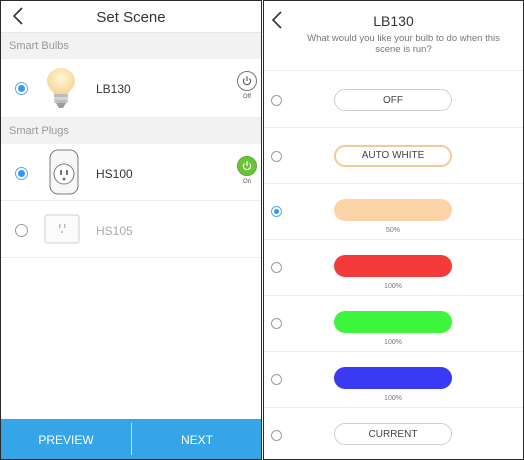 This screenshot has height=460, width=524. Describe the element at coordinates (393, 21) in the screenshot. I see `page-title: LB130` at that location.